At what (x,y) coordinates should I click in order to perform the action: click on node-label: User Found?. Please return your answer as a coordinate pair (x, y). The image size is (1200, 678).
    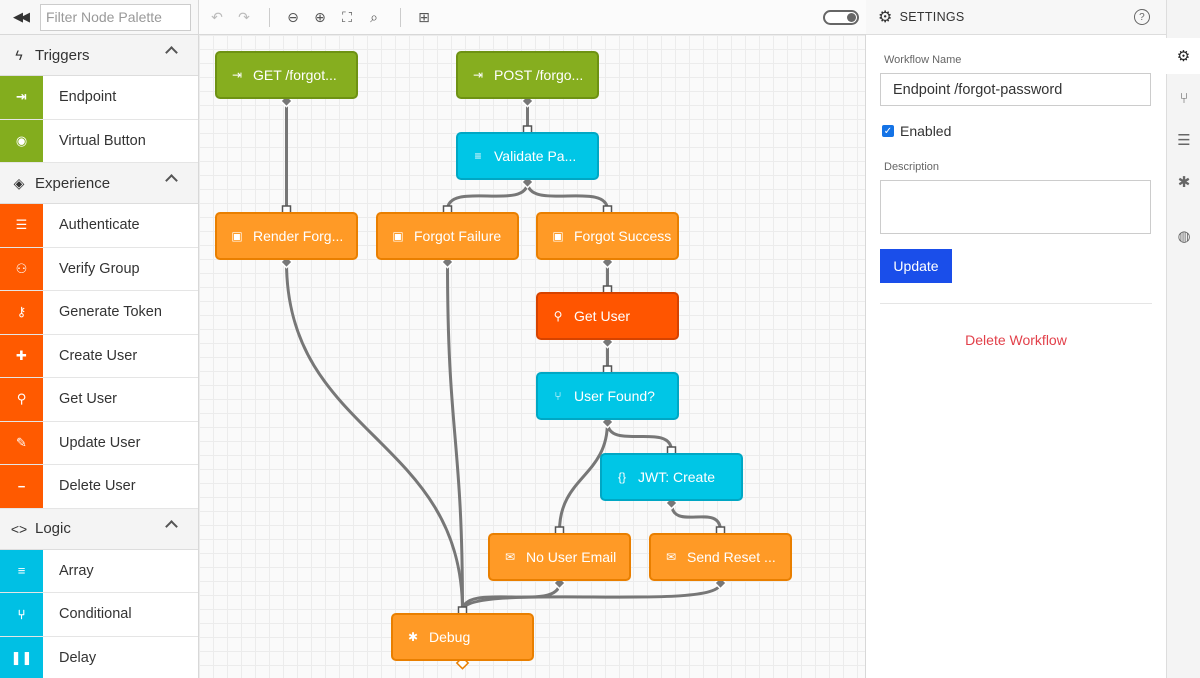
    Looking at the image, I should click on (614, 396).